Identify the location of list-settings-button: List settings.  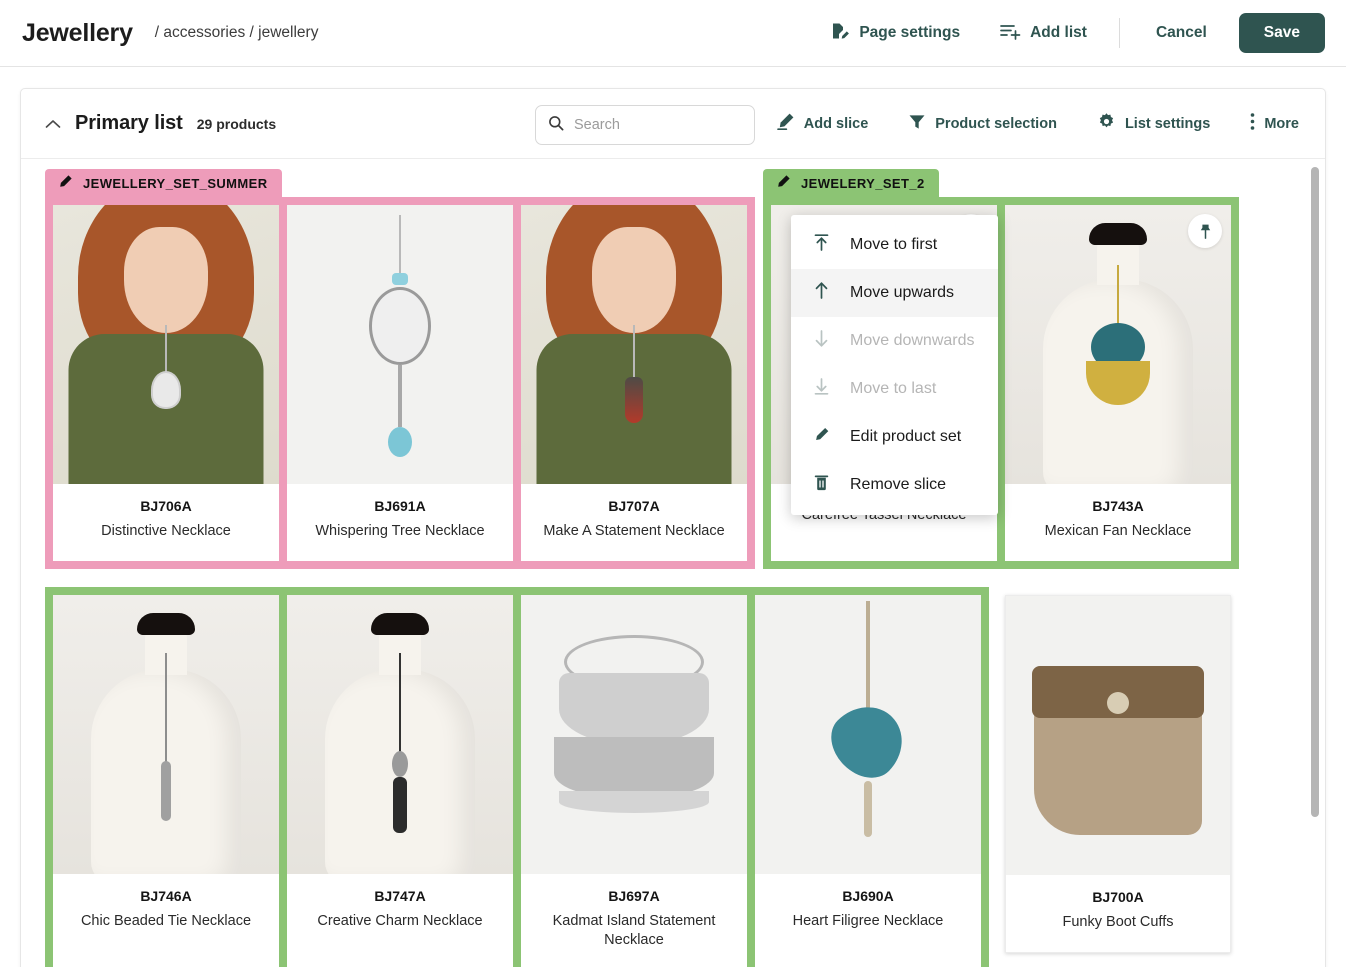
(1153, 123).